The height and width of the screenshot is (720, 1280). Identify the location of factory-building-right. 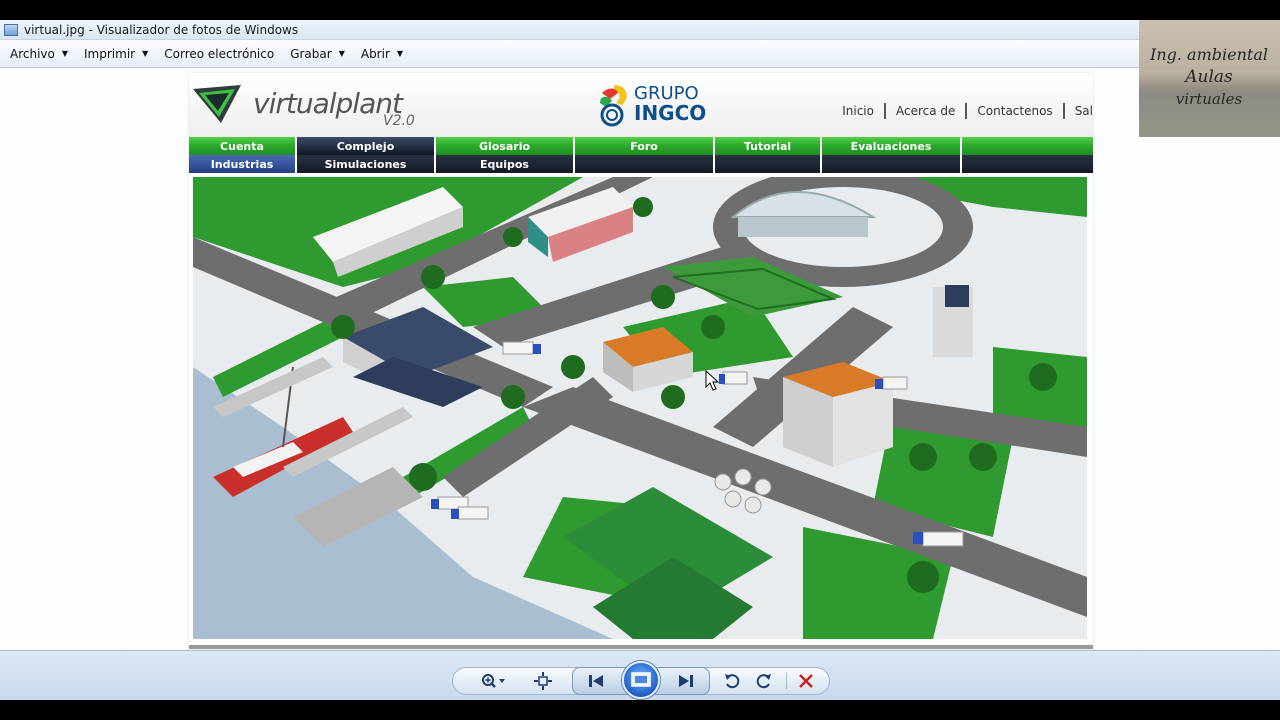
(838, 414).